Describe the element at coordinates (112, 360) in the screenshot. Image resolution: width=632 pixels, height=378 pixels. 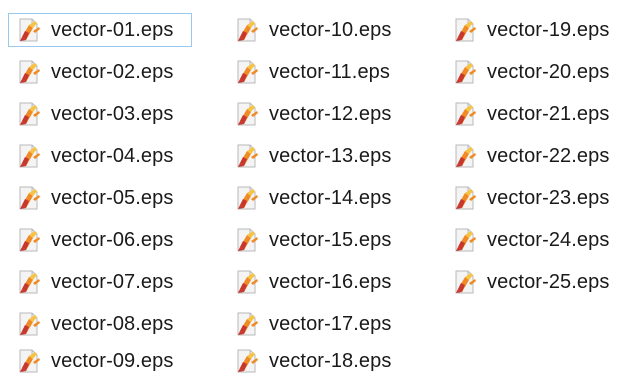
I see `file-name: vector-09.eps` at that location.